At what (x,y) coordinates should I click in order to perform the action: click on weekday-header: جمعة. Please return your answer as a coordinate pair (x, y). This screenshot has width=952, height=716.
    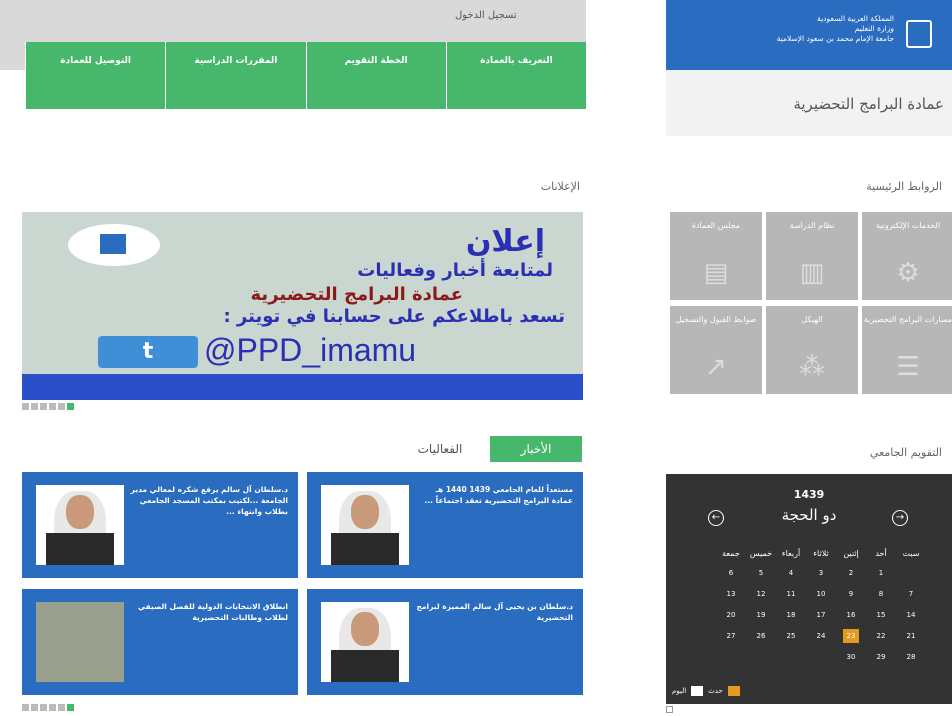
    Looking at the image, I should click on (731, 553).